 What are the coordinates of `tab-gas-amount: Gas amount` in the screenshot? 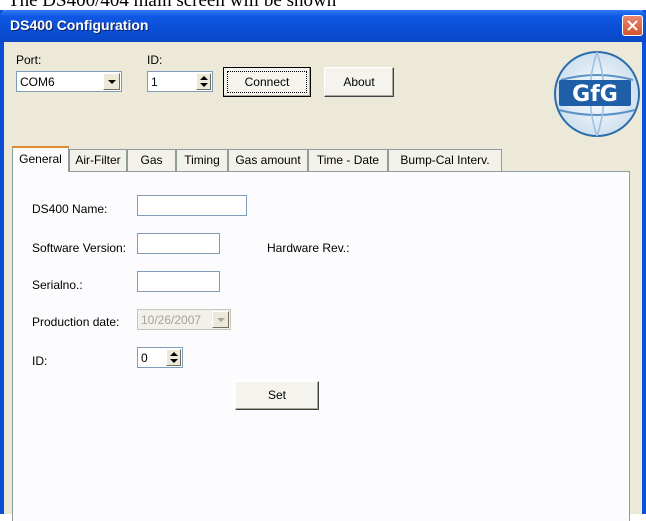 It's located at (268, 160).